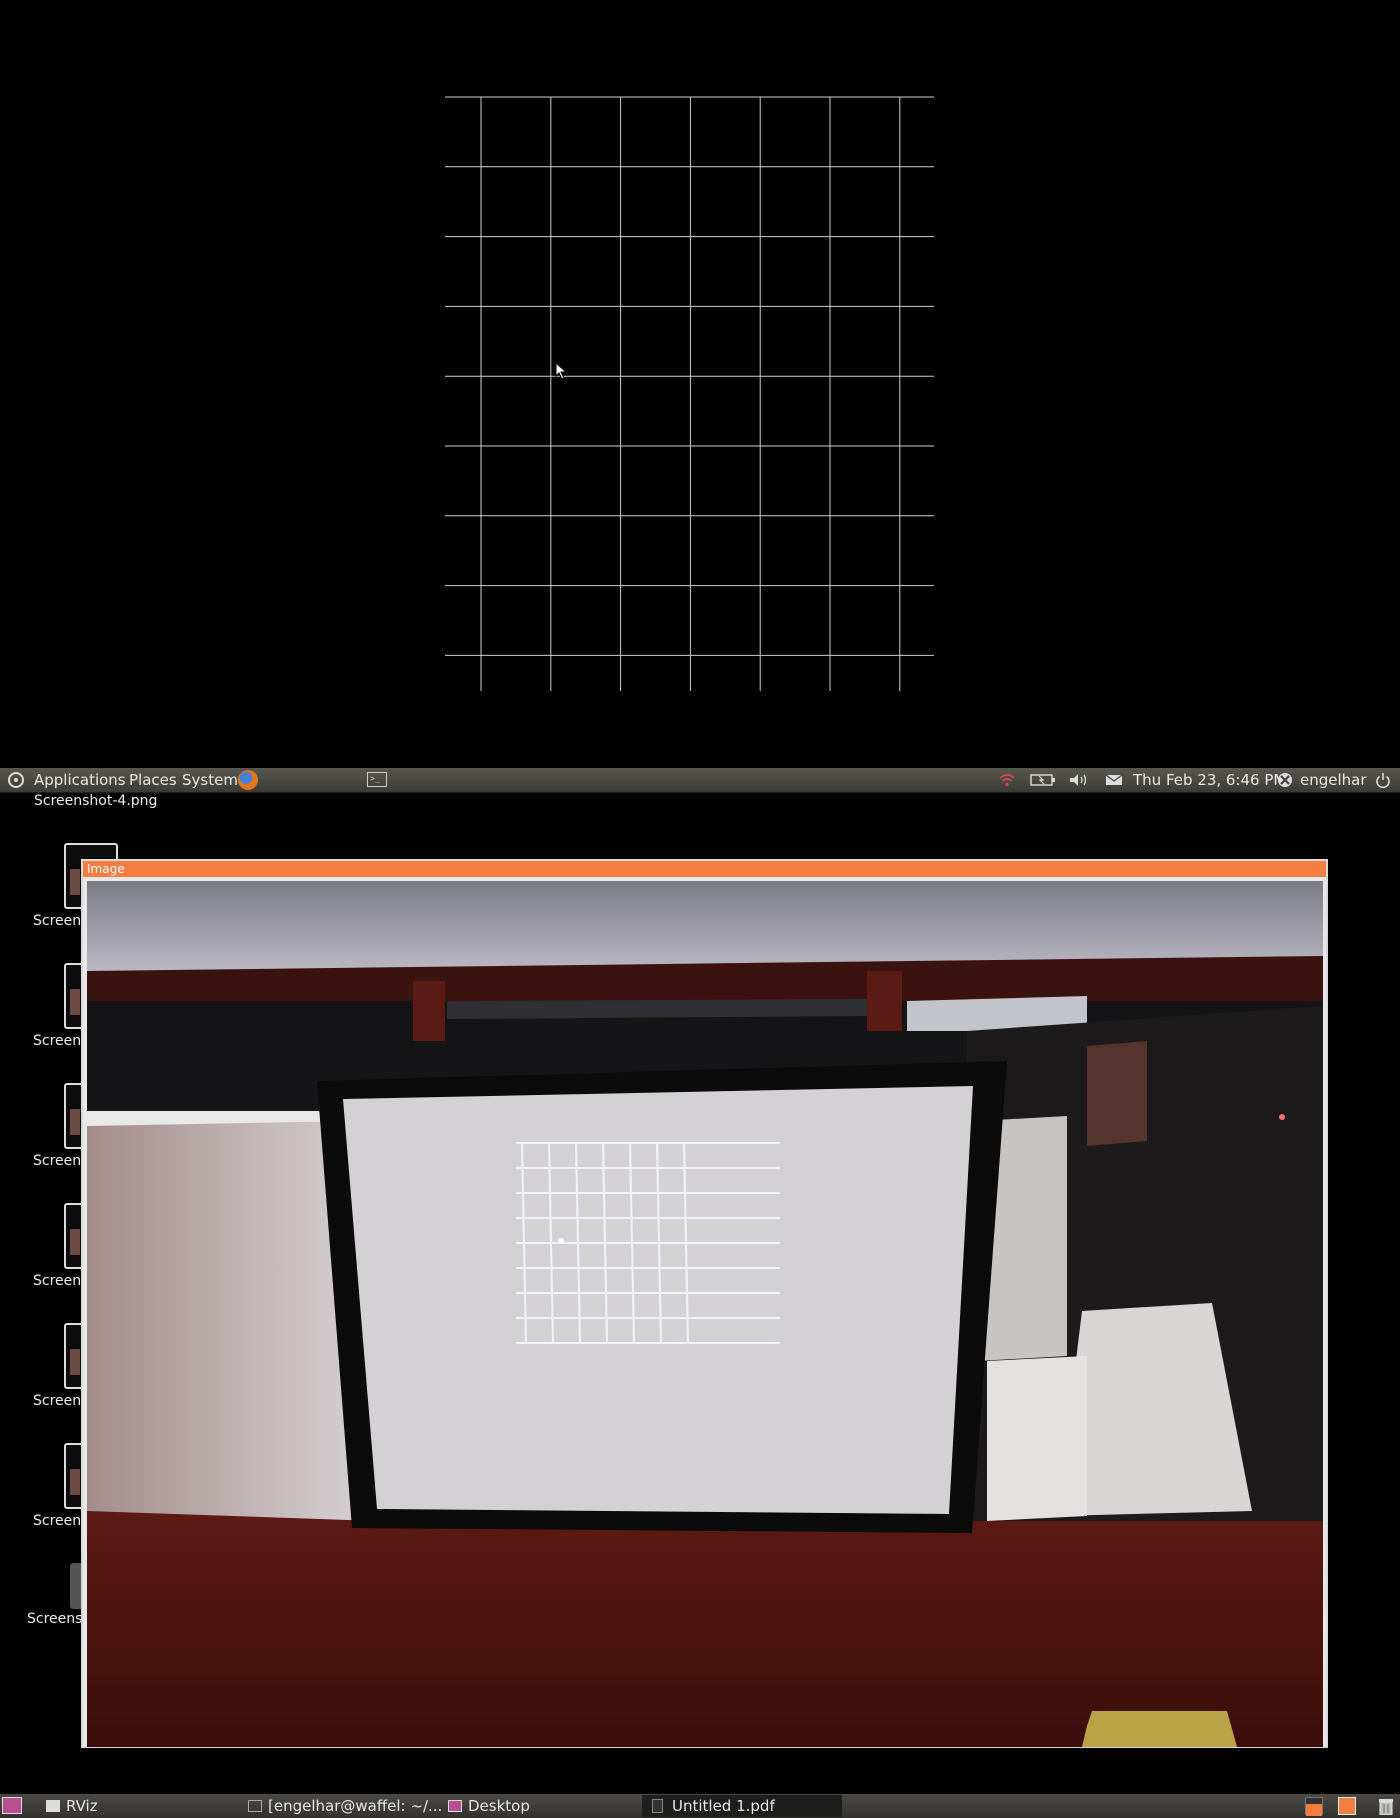 The image size is (1400, 1818). What do you see at coordinates (255, 1806) in the screenshot?
I see `terminal-icon` at bounding box center [255, 1806].